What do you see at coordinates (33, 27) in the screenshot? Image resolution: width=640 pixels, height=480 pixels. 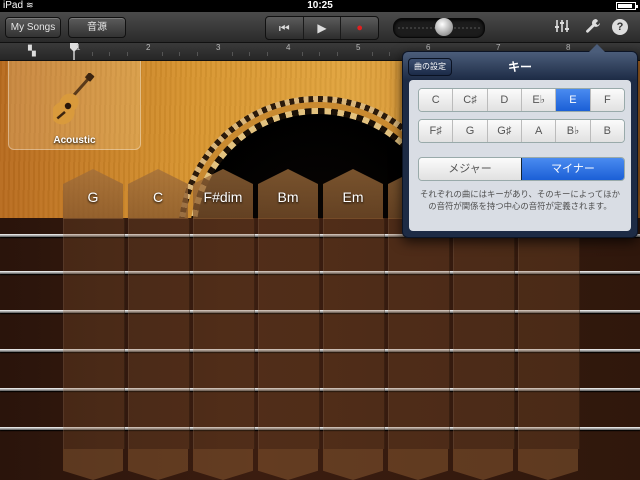 I see `my-songs-button: My Songs` at bounding box center [33, 27].